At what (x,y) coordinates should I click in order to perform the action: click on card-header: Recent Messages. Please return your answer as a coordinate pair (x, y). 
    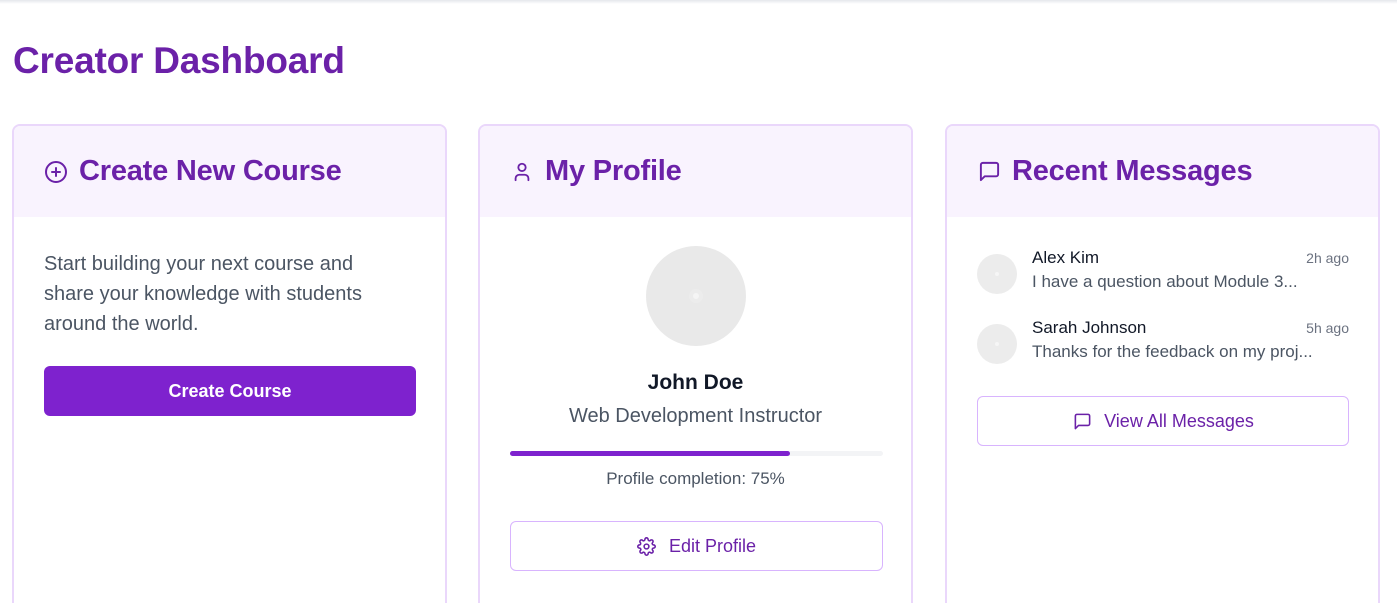
    Looking at the image, I should click on (1162, 171).